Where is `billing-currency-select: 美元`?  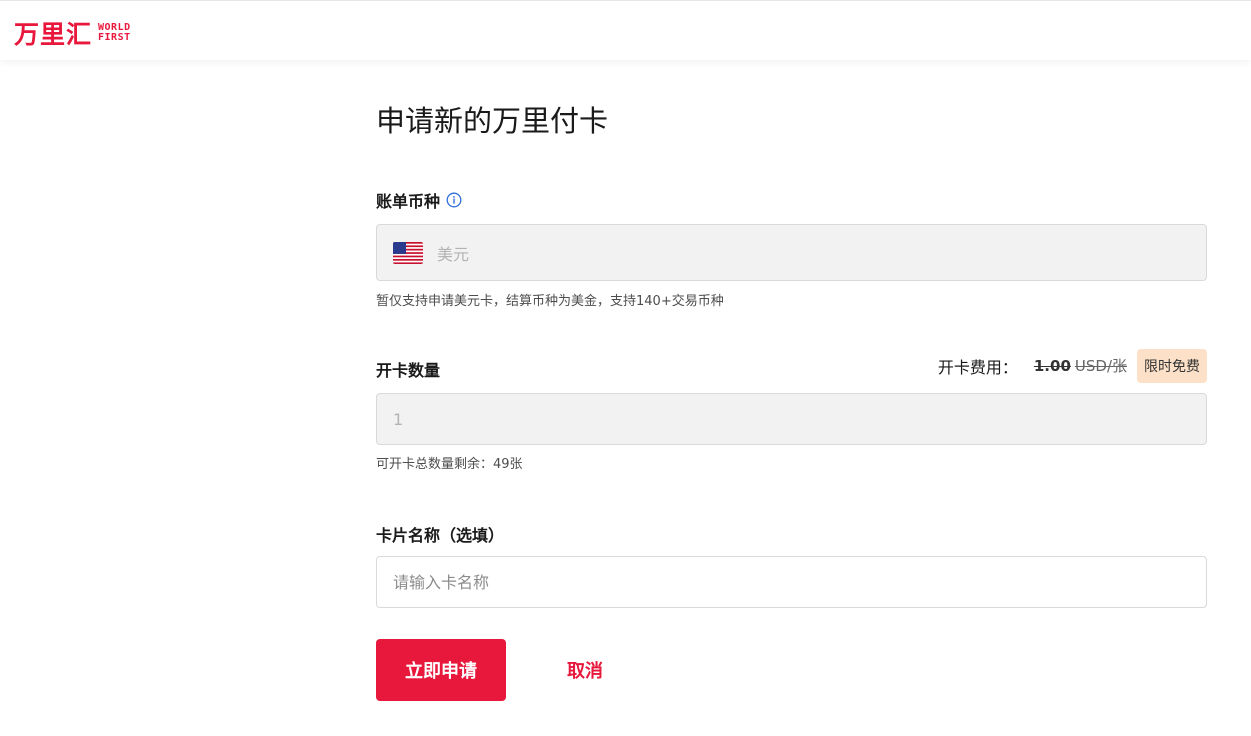 billing-currency-select: 美元 is located at coordinates (791, 252).